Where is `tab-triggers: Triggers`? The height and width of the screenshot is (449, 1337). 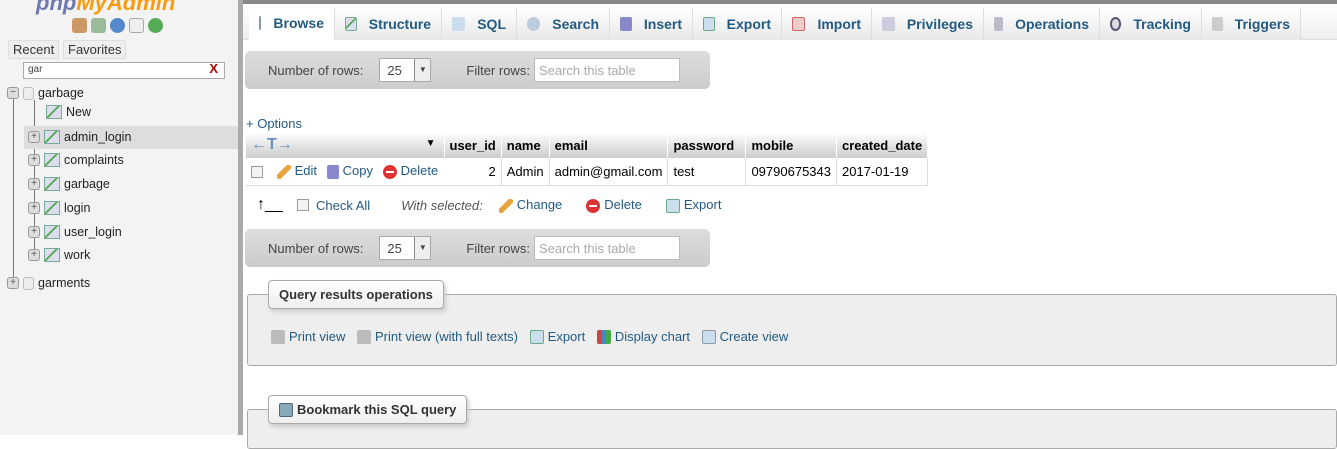
tab-triggers: Triggers is located at coordinates (1251, 24).